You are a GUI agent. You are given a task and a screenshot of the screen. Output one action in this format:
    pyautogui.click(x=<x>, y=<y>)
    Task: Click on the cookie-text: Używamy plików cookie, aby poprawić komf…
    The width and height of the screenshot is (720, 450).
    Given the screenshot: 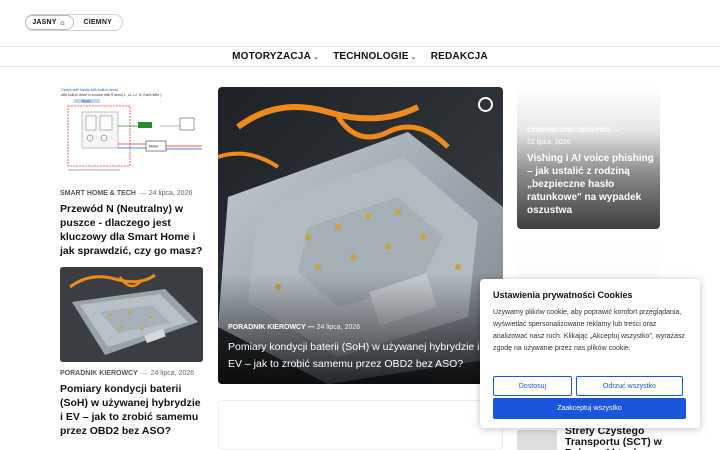 What is the action you would take?
    pyautogui.click(x=589, y=330)
    